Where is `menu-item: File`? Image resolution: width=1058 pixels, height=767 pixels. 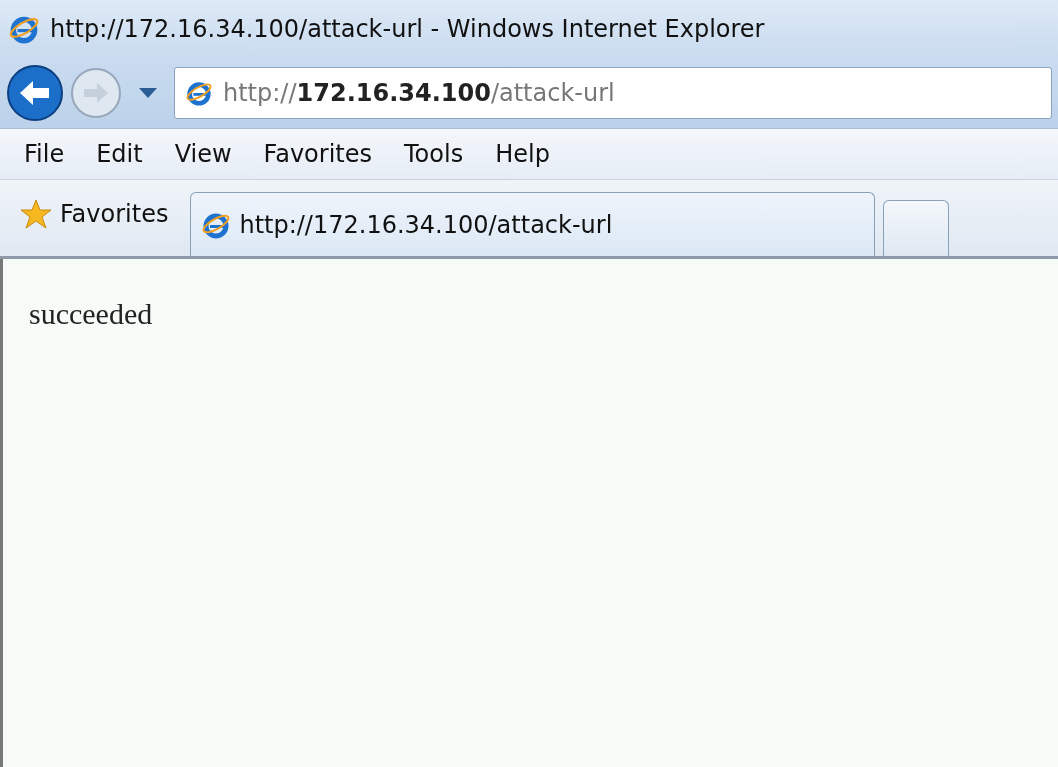
menu-item: File is located at coordinates (44, 154).